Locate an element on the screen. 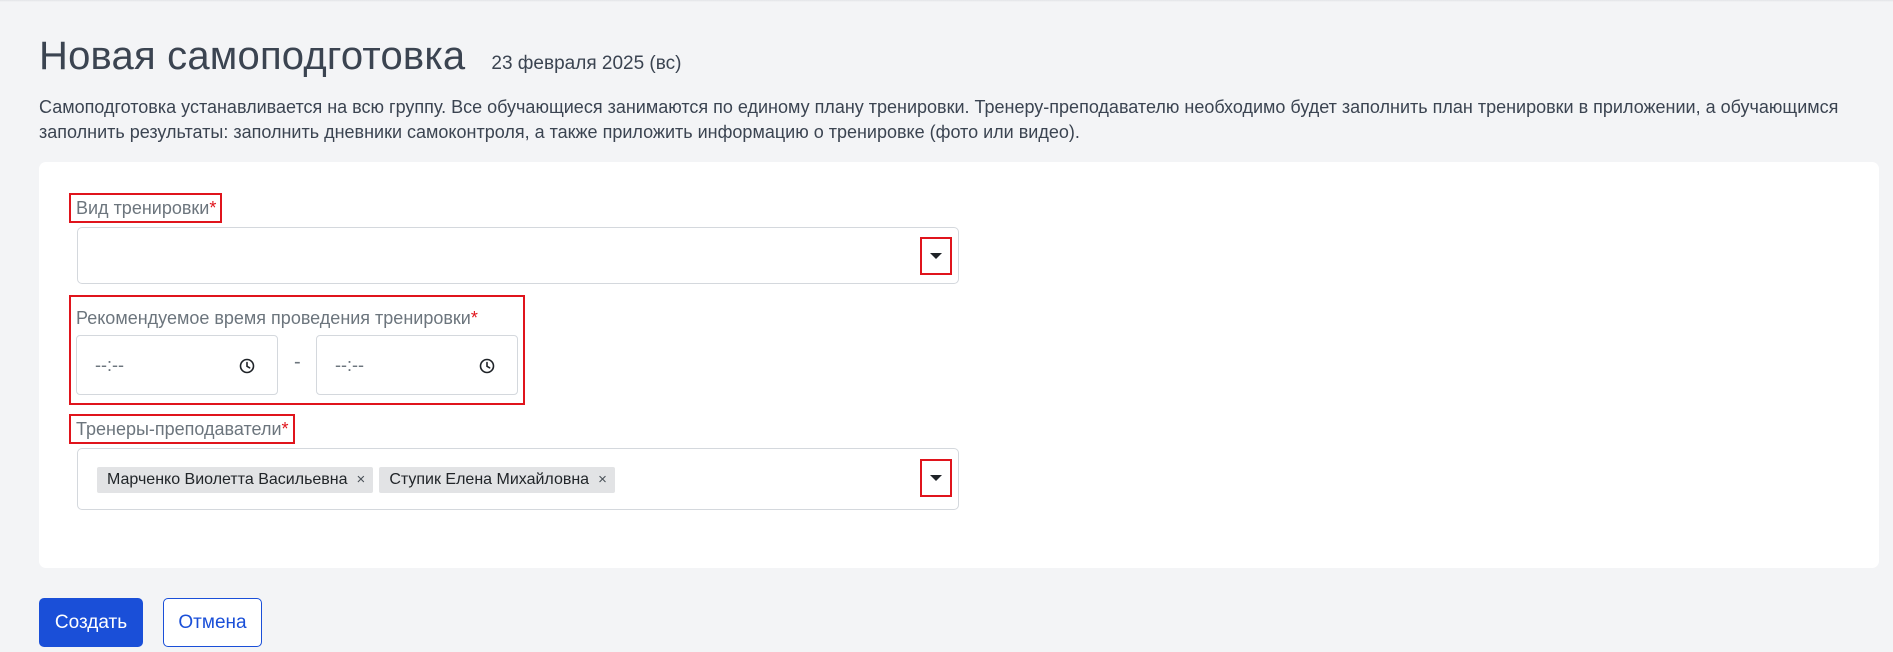 The image size is (1893, 652). create-button: Создать is located at coordinates (91, 622).